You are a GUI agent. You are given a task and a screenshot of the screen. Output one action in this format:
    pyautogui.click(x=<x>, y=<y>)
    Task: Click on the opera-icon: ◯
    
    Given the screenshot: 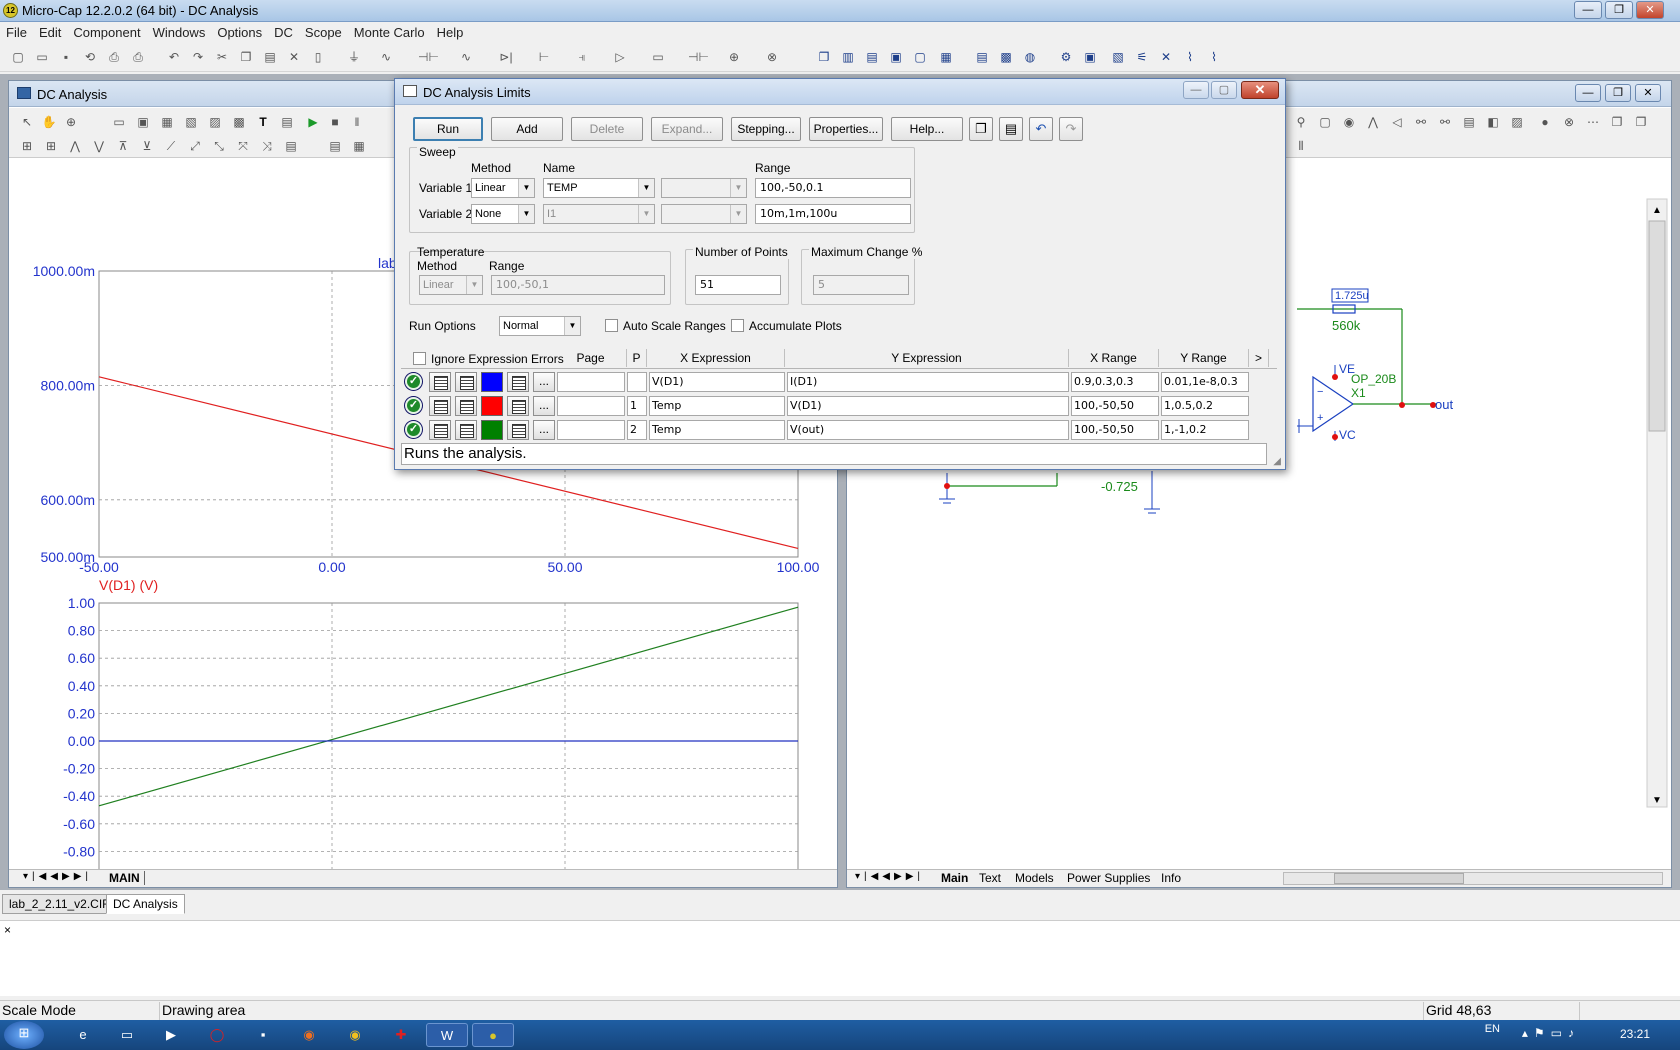 What is the action you would take?
    pyautogui.click(x=217, y=1035)
    